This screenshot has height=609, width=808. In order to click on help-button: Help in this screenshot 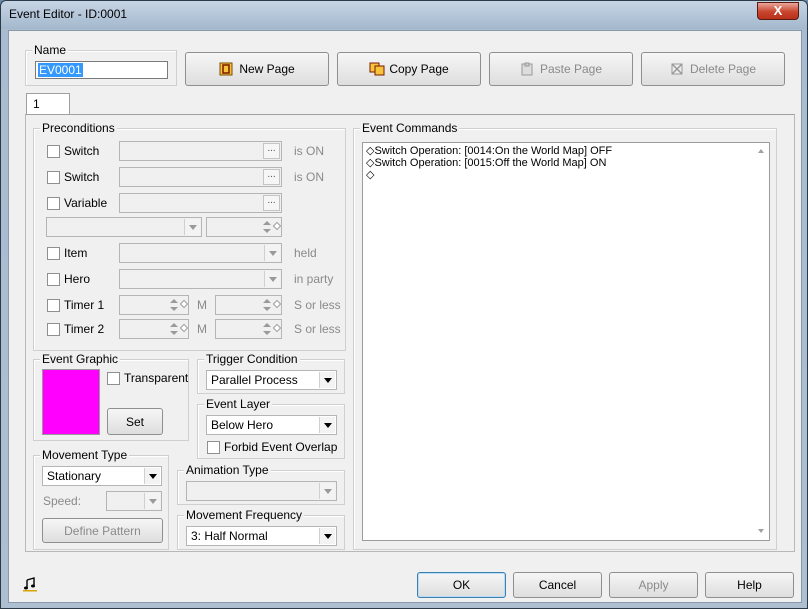, I will do `click(749, 585)`.